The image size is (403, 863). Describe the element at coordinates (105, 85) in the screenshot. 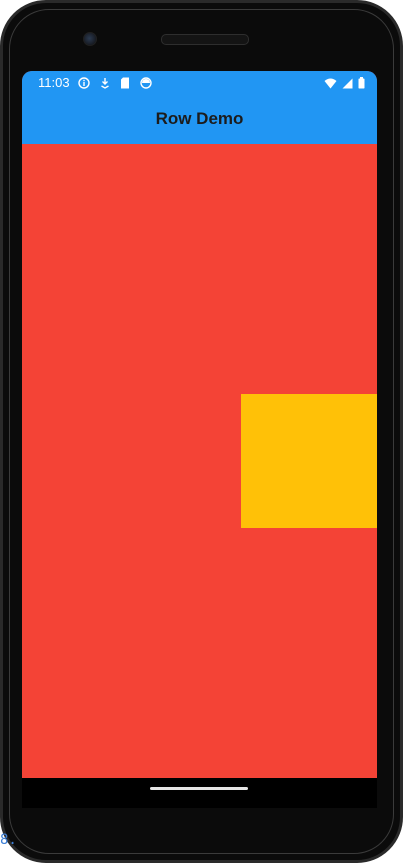

I see `download-icon` at that location.